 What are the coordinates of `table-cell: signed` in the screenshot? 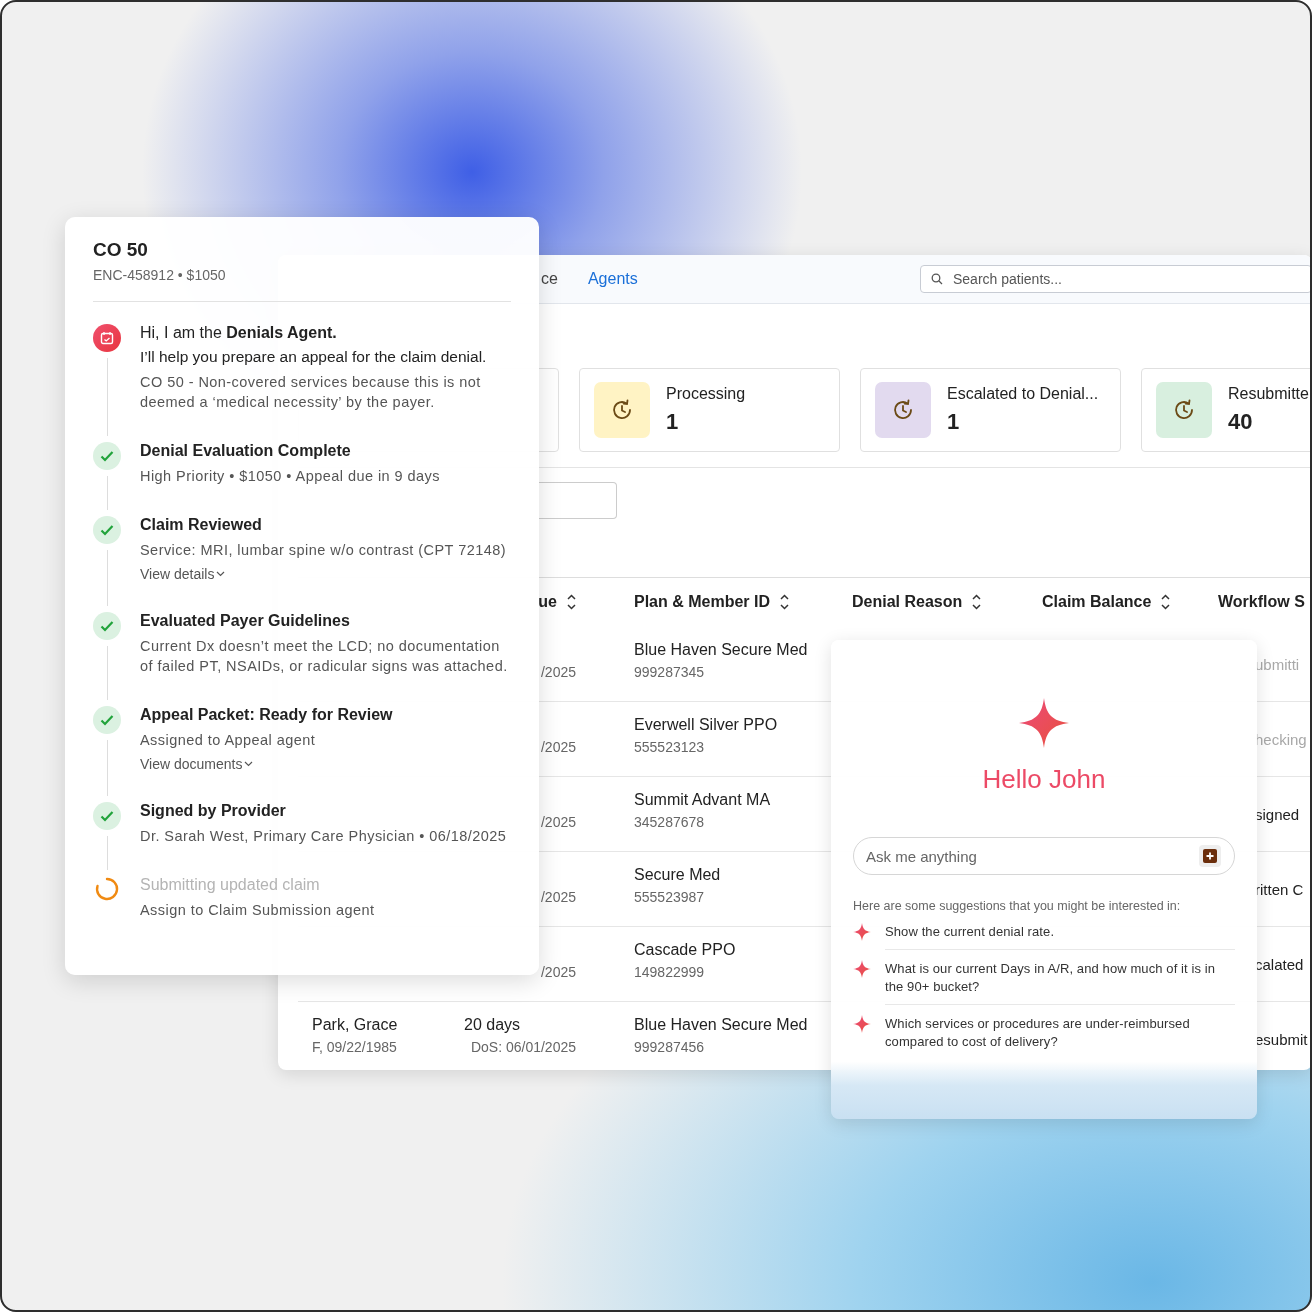 It's located at (1277, 814).